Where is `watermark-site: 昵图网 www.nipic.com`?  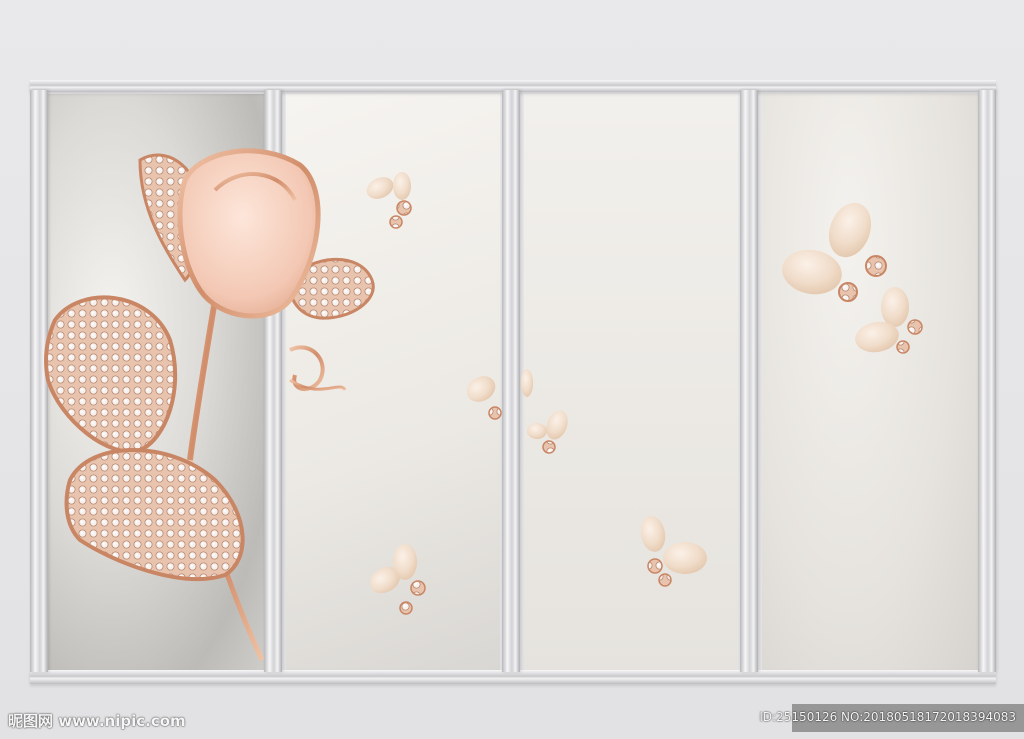
watermark-site: 昵图网 www.nipic.com is located at coordinates (97, 721).